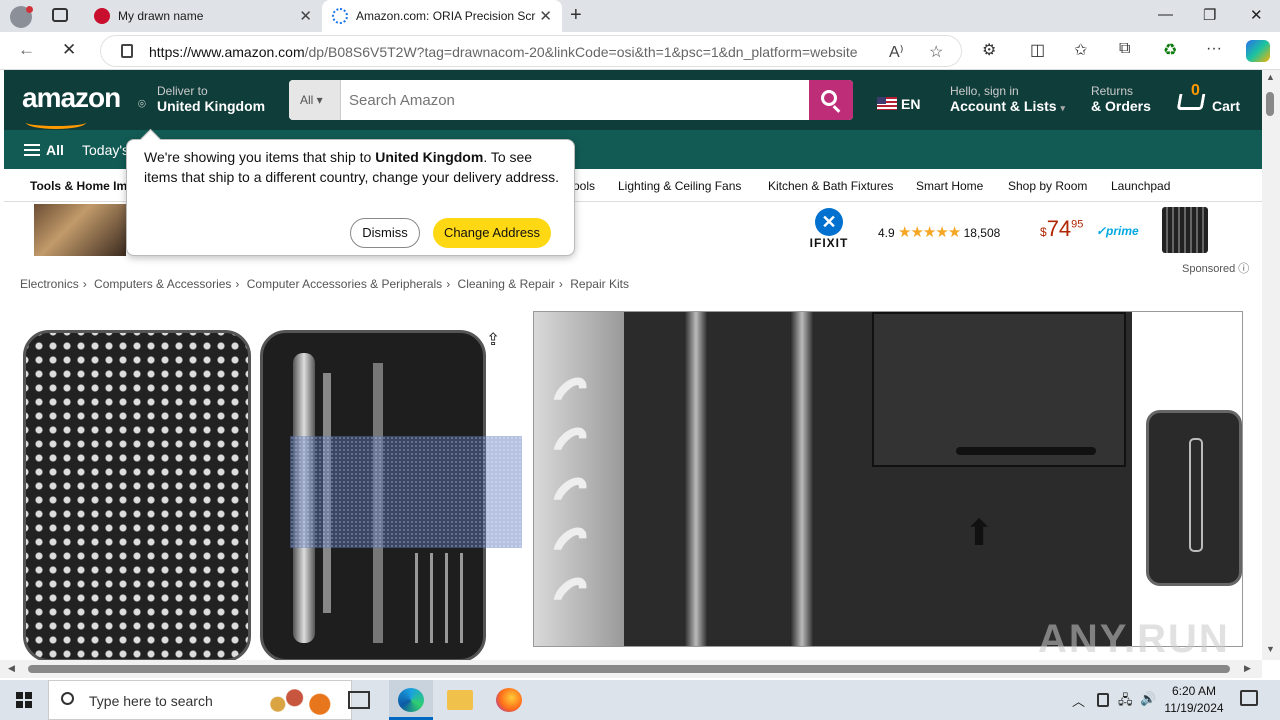 This screenshot has width=1280, height=720. Describe the element at coordinates (984, 91) in the screenshot. I see `account-greeting: Hello, sign in` at that location.